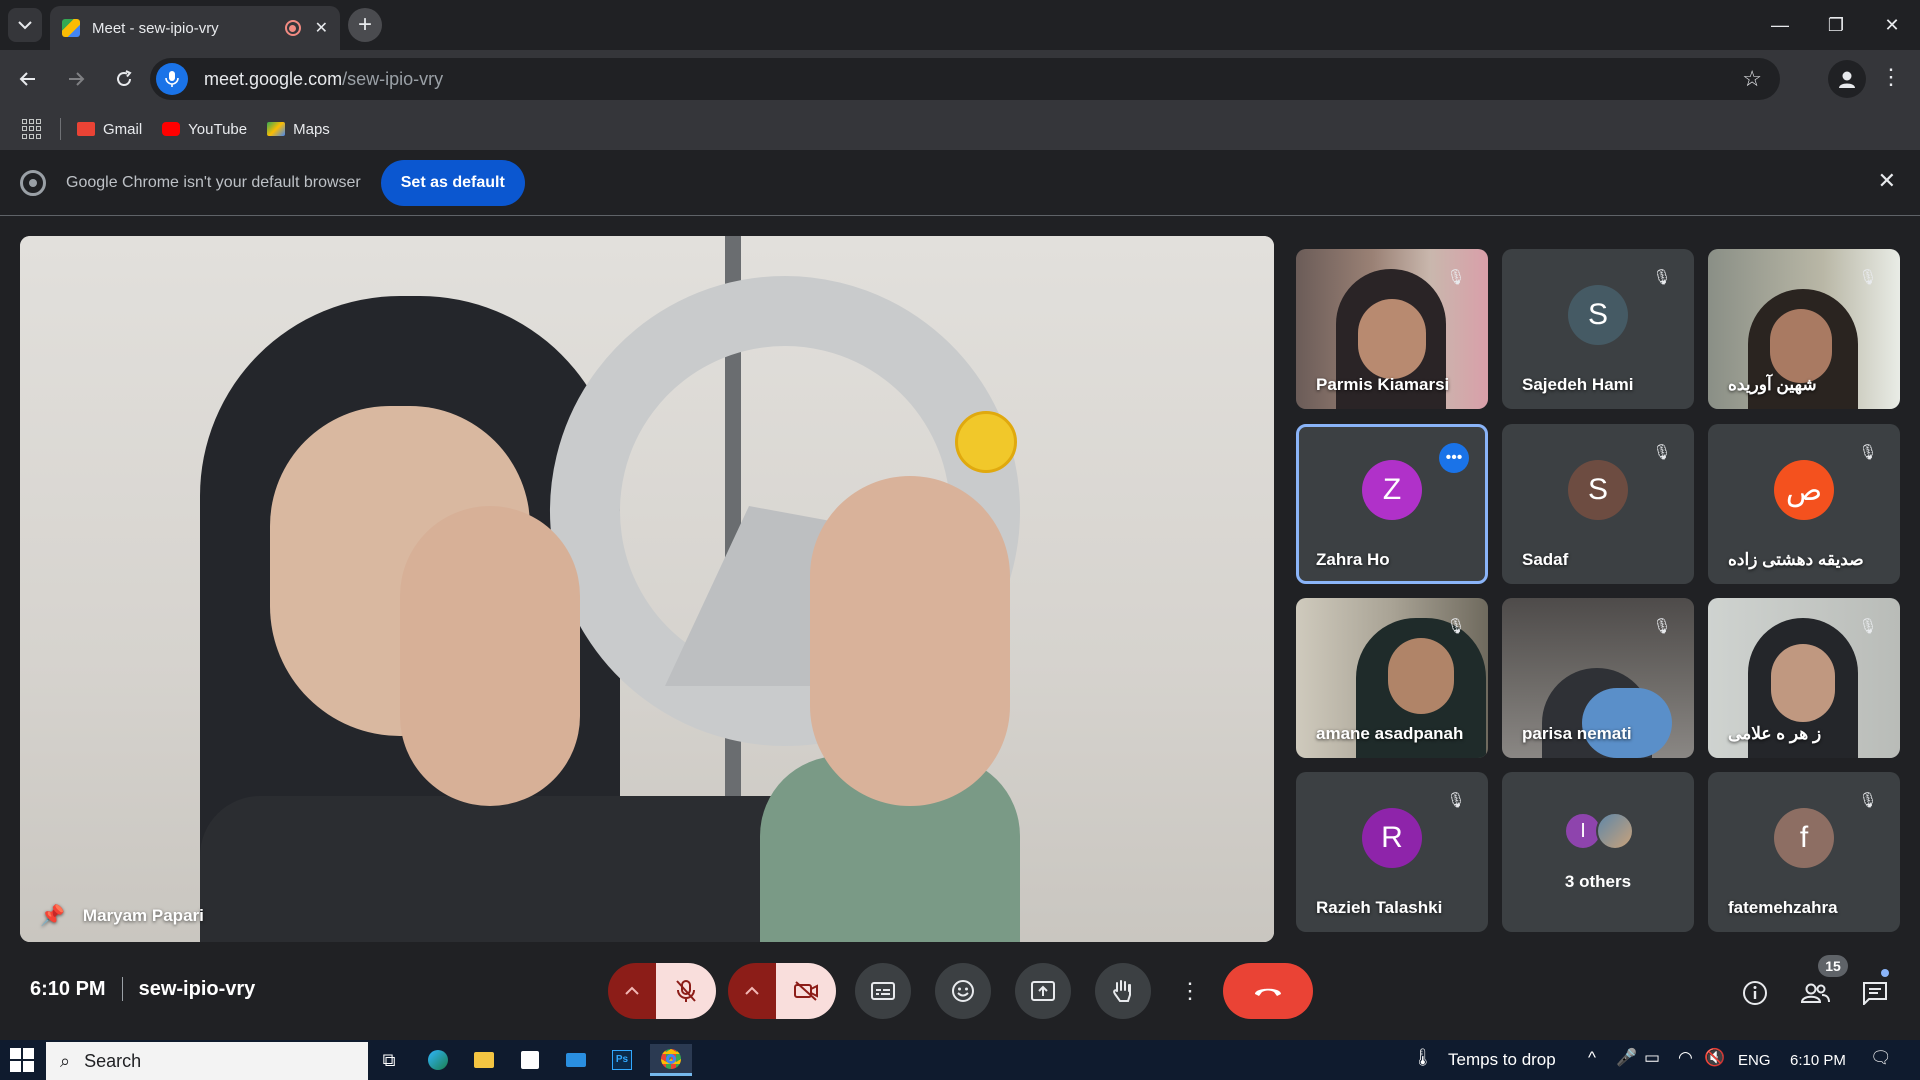 Image resolution: width=1920 pixels, height=1080 pixels. I want to click on video-options-button, so click(752, 991).